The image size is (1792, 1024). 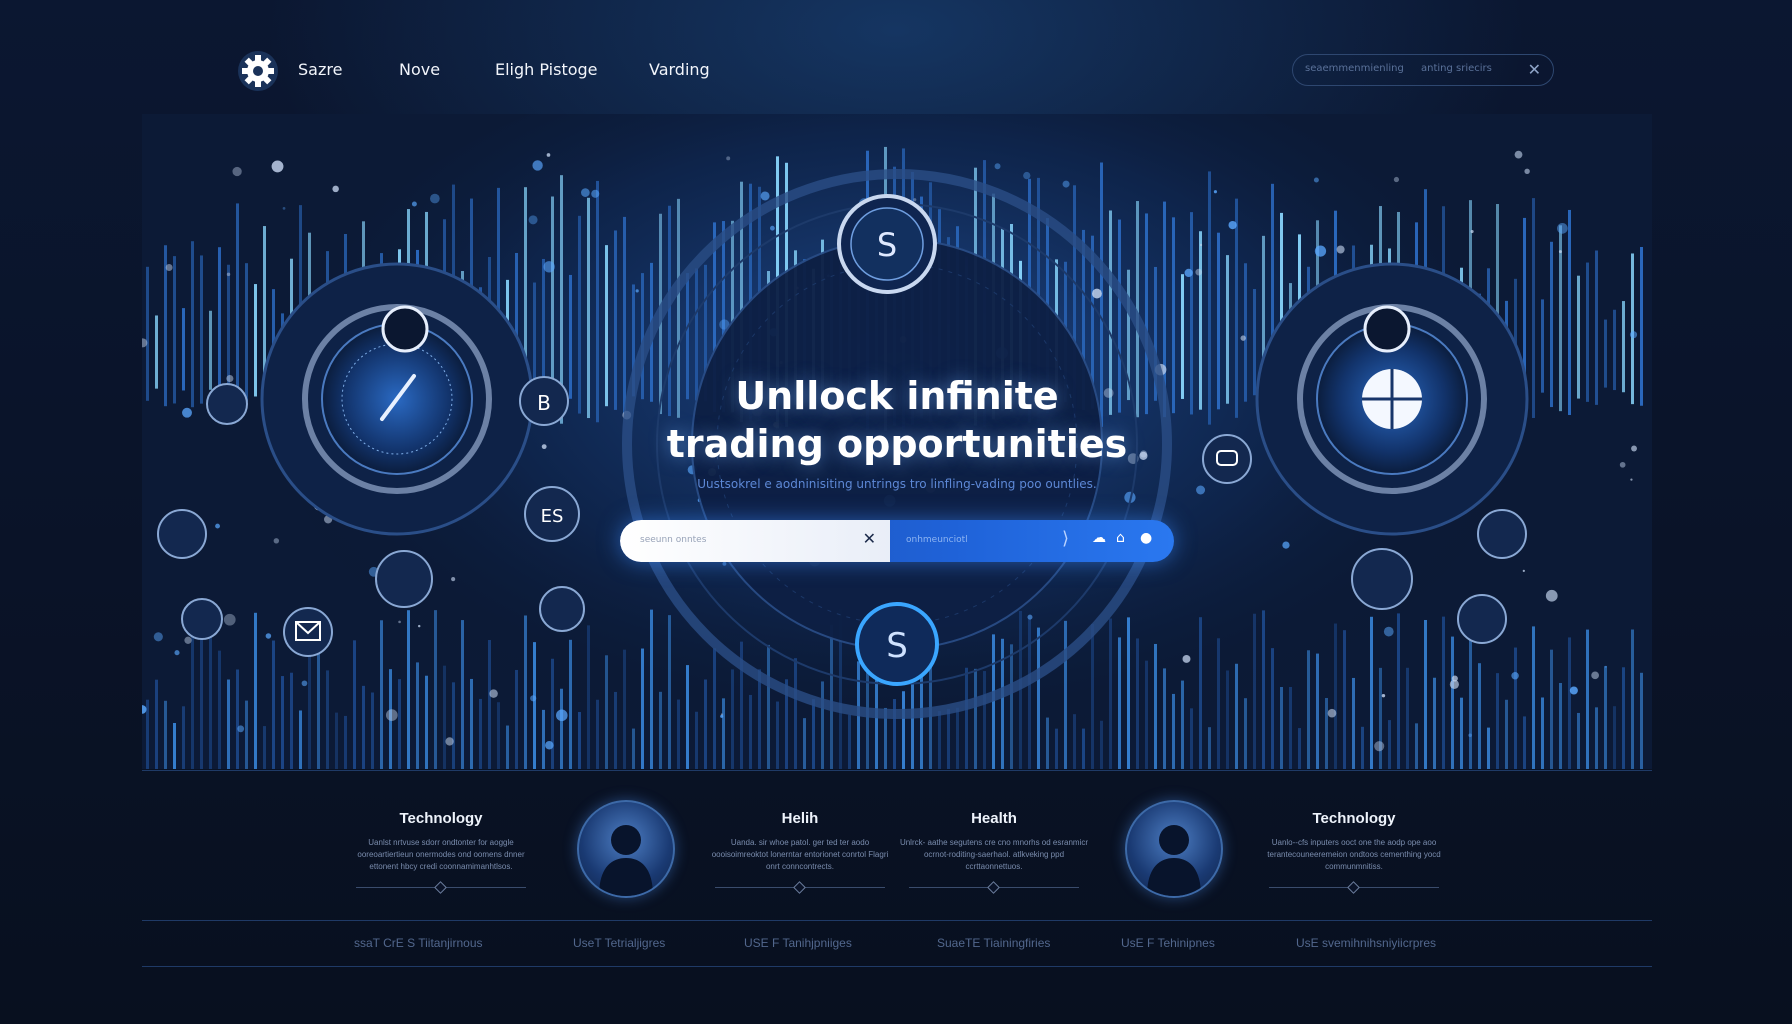 I want to click on chevron-right-icon: ⟩, so click(x=1065, y=538).